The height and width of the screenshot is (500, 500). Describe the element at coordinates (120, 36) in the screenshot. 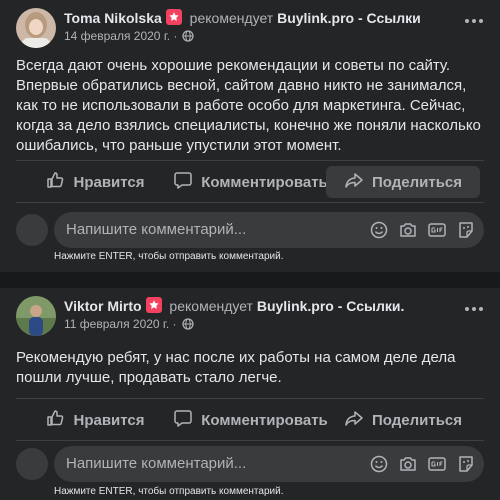

I see `post-date-text: 14 февраля 2020 г. ·` at that location.